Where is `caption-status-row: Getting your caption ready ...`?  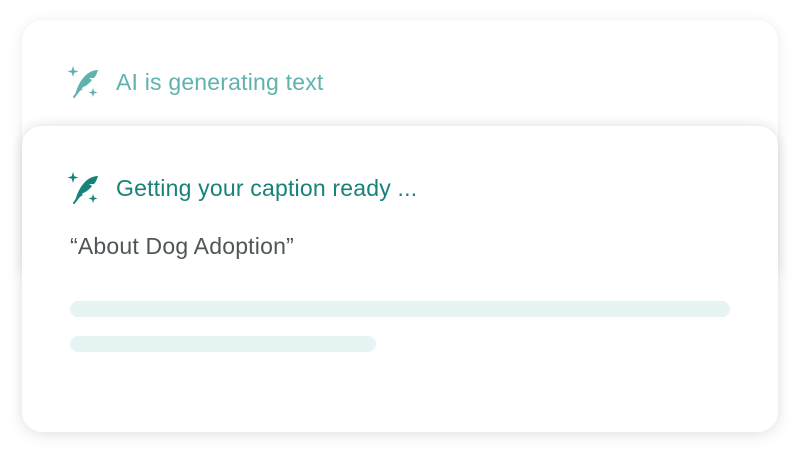
caption-status-row: Getting your caption ready ... is located at coordinates (242, 188).